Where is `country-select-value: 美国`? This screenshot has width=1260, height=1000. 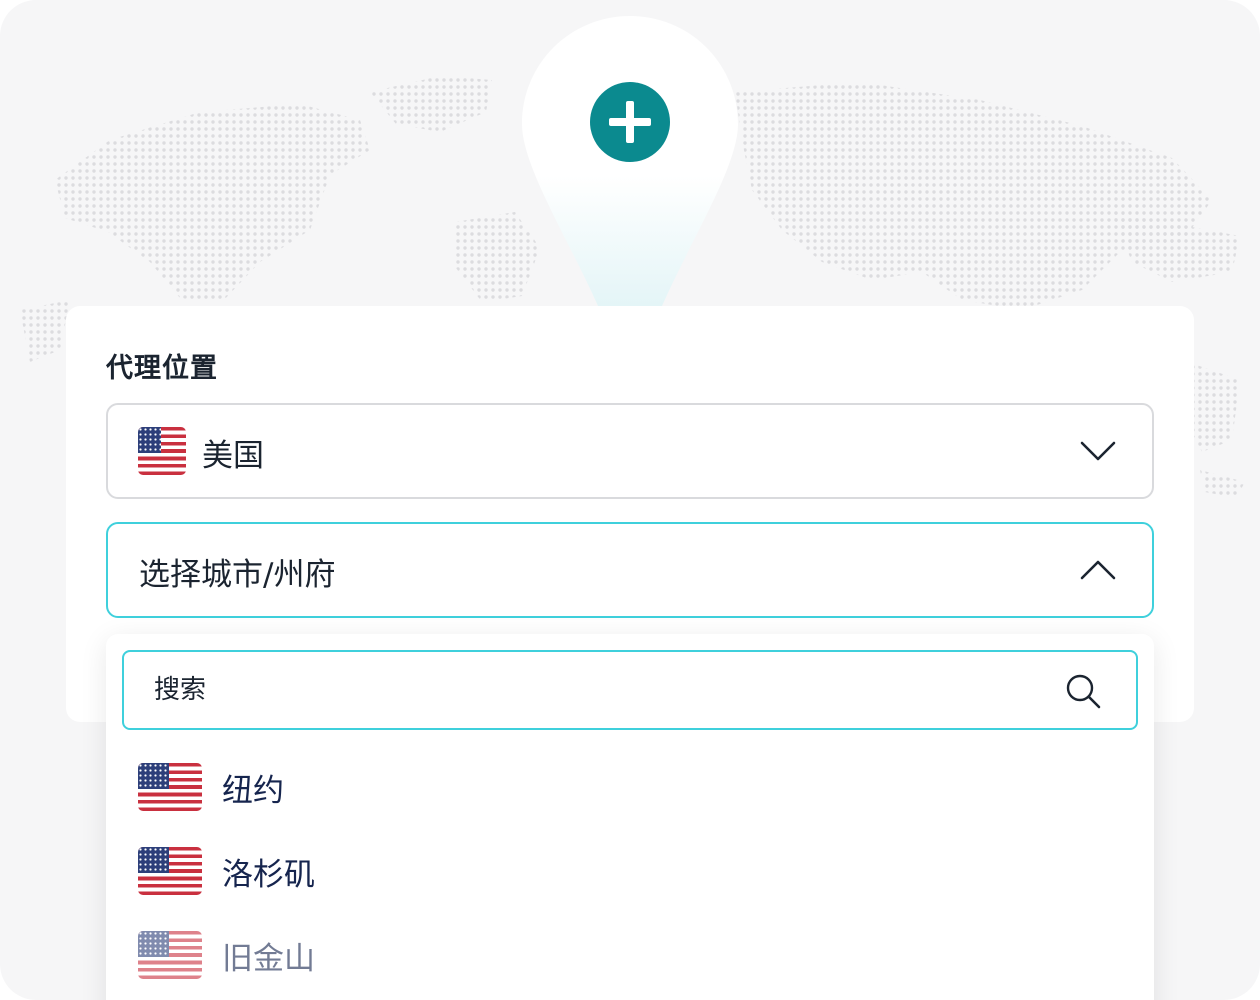 country-select-value: 美国 is located at coordinates (233, 456).